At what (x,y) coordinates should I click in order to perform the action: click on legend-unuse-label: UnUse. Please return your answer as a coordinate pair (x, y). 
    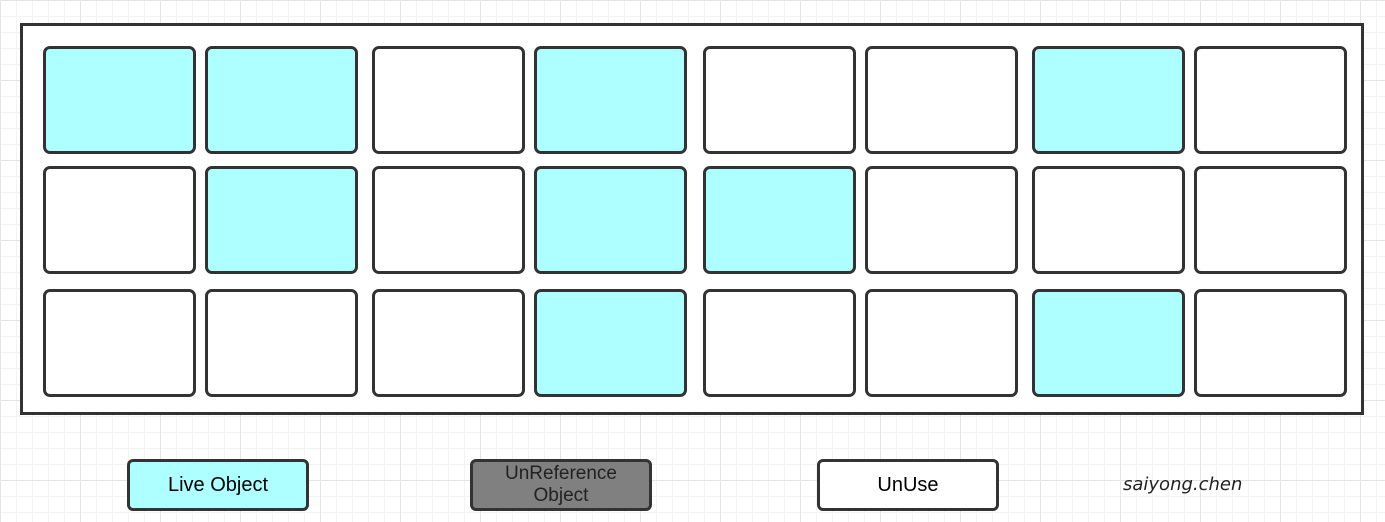
    Looking at the image, I should click on (908, 484).